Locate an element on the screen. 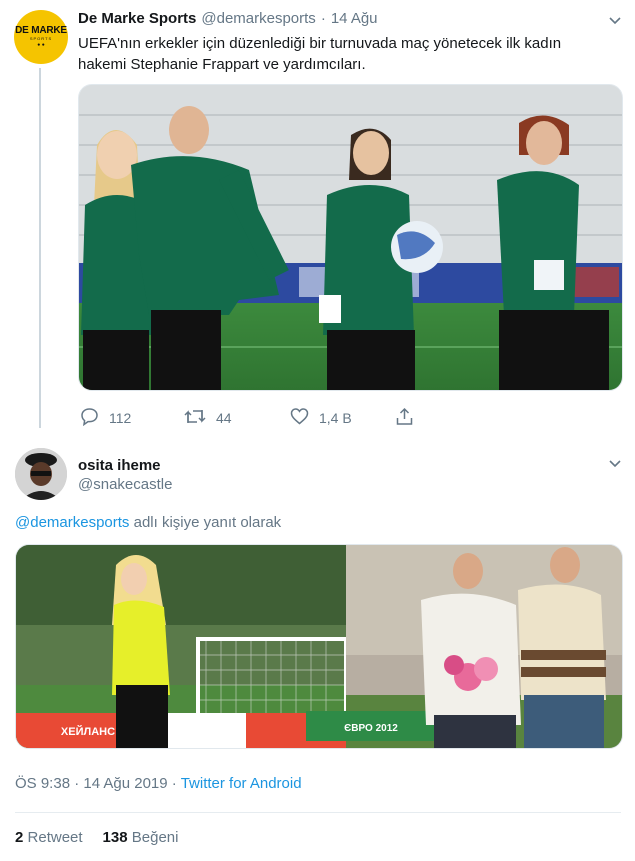  author-handle: @demarkesports is located at coordinates (258, 18).